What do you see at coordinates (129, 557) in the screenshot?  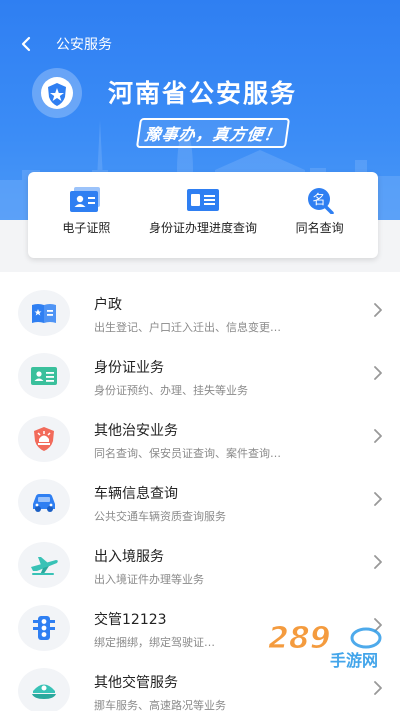 I see `service-title: 出入境服务` at bounding box center [129, 557].